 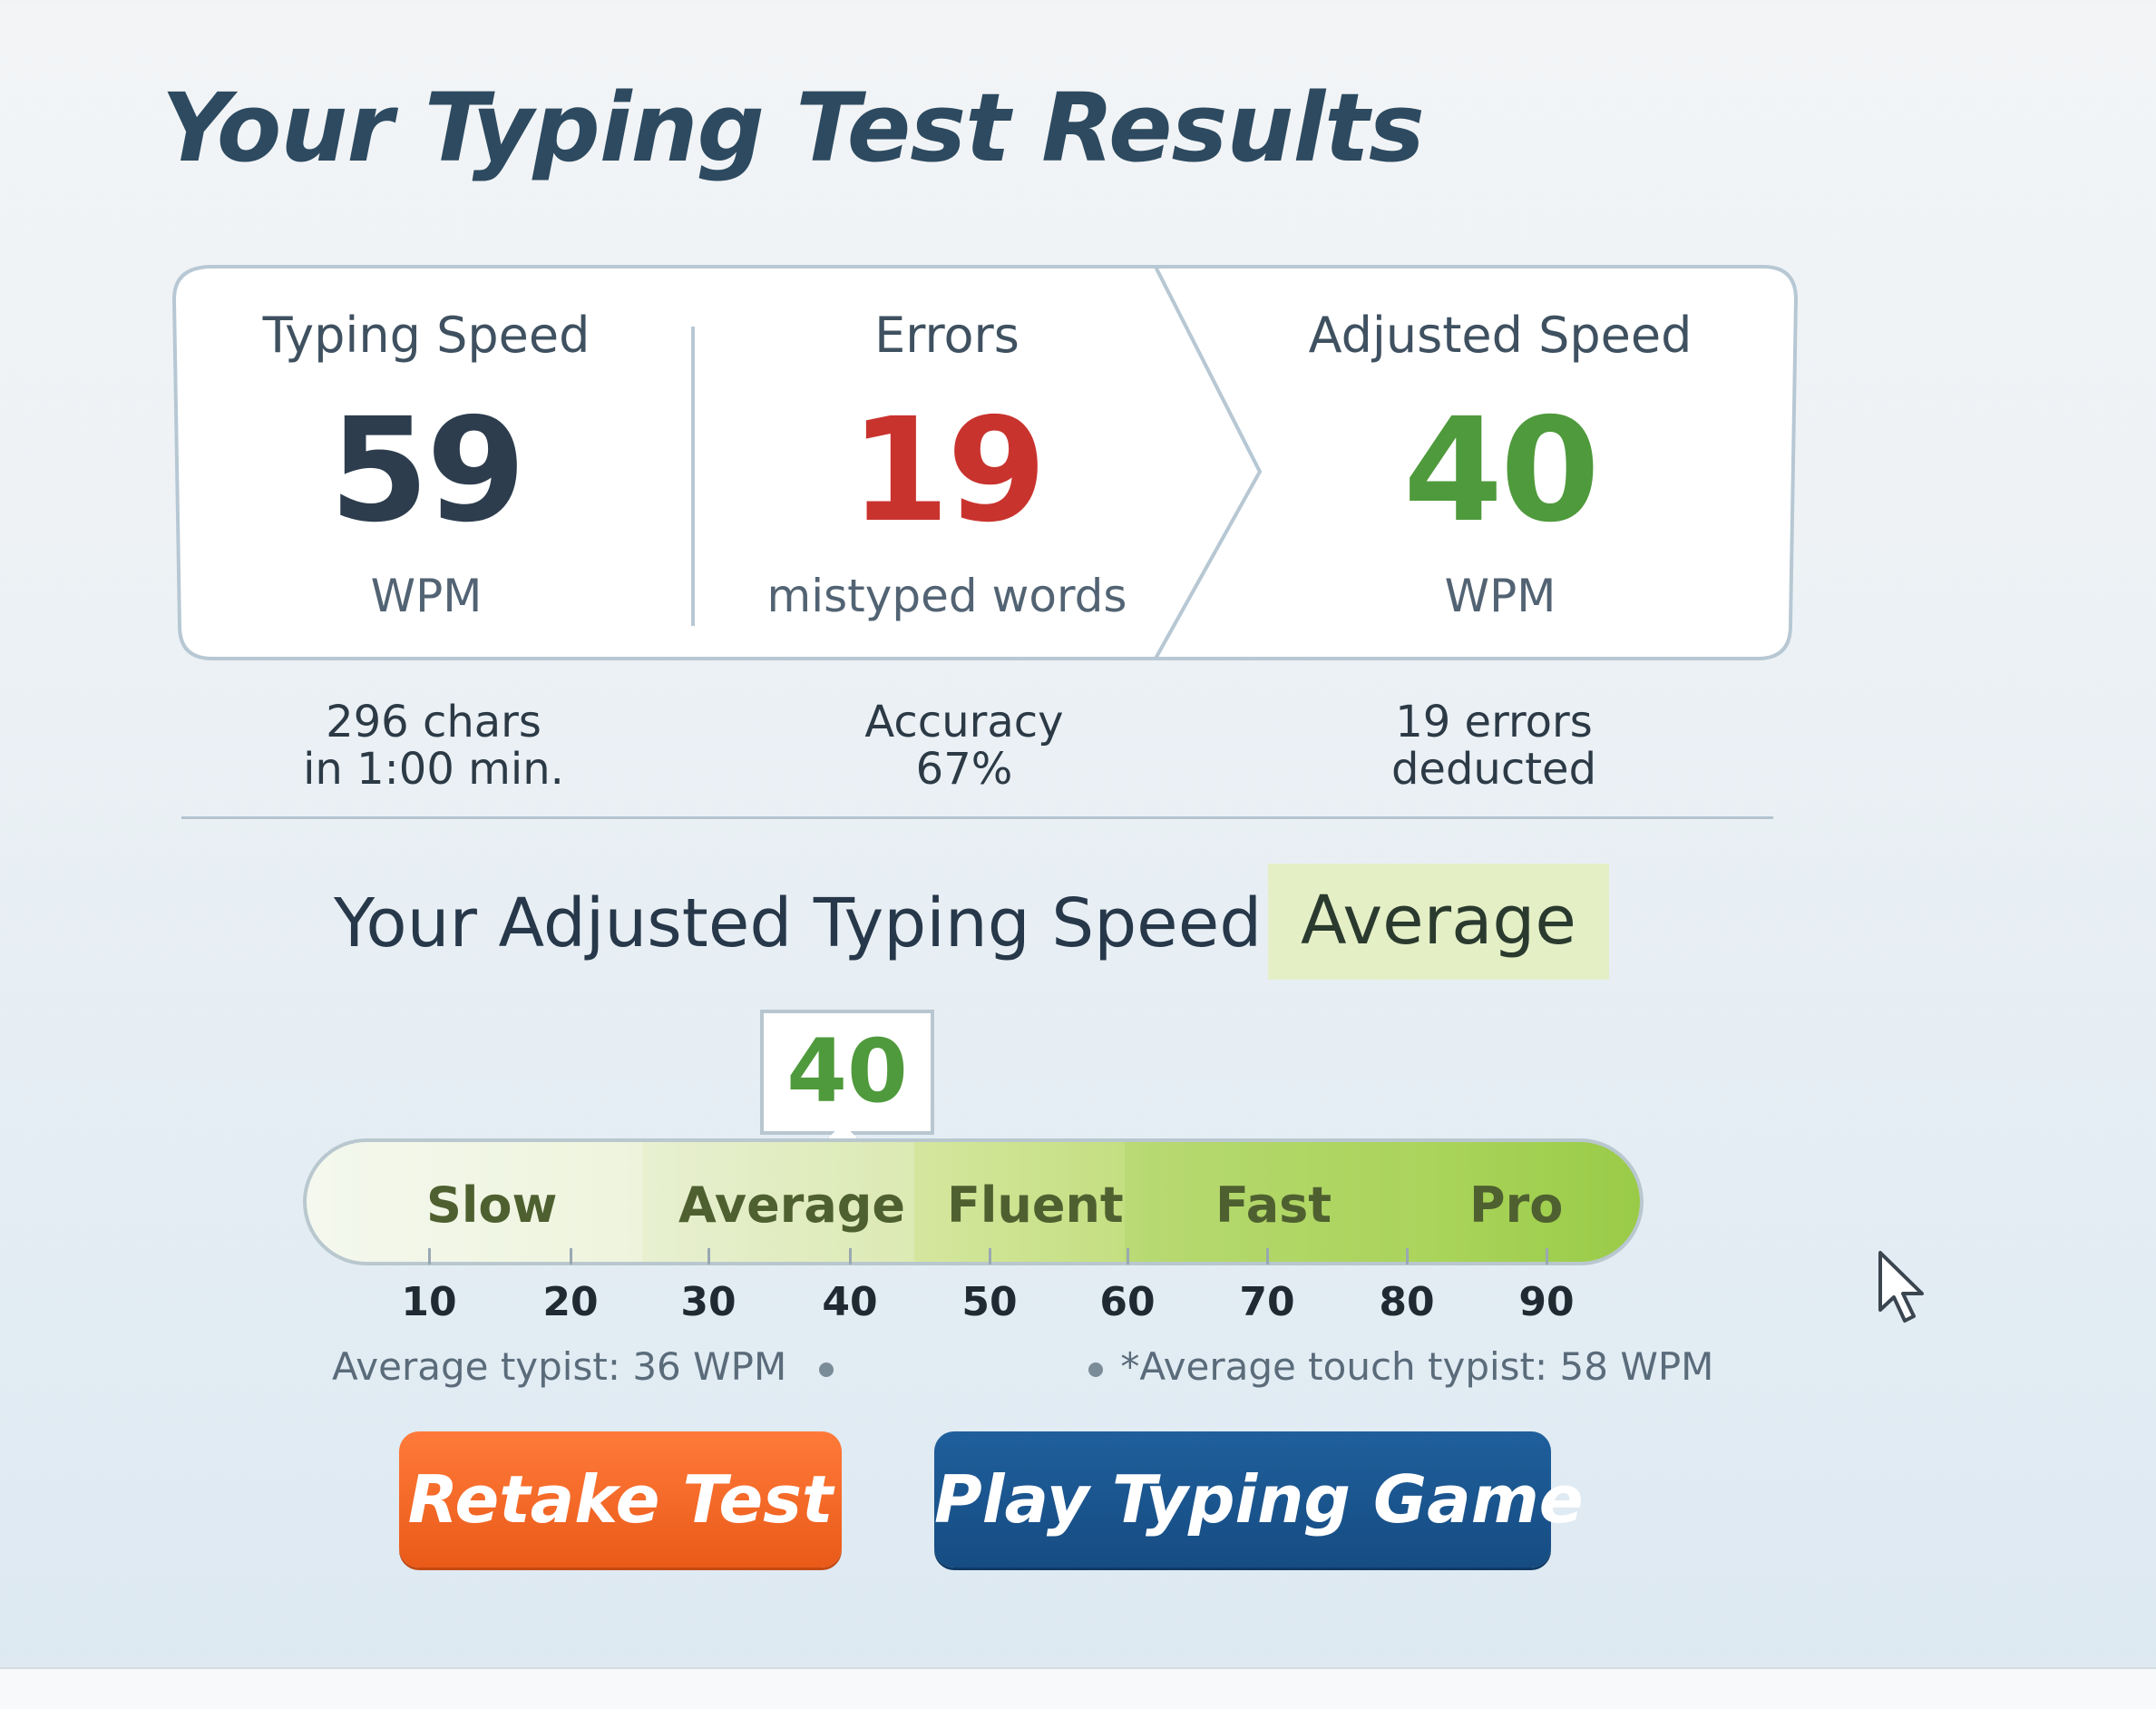 I want to click on average-typist-note: Average typist: 36 WPM, so click(x=583, y=1366).